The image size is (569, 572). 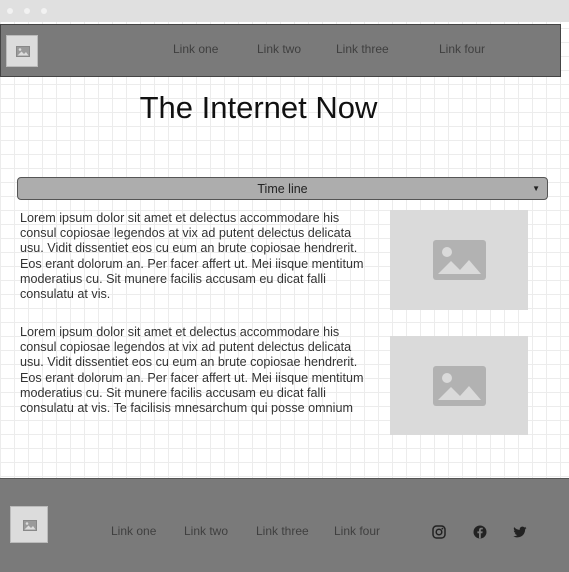 I want to click on twitter-icon, so click(x=520, y=532).